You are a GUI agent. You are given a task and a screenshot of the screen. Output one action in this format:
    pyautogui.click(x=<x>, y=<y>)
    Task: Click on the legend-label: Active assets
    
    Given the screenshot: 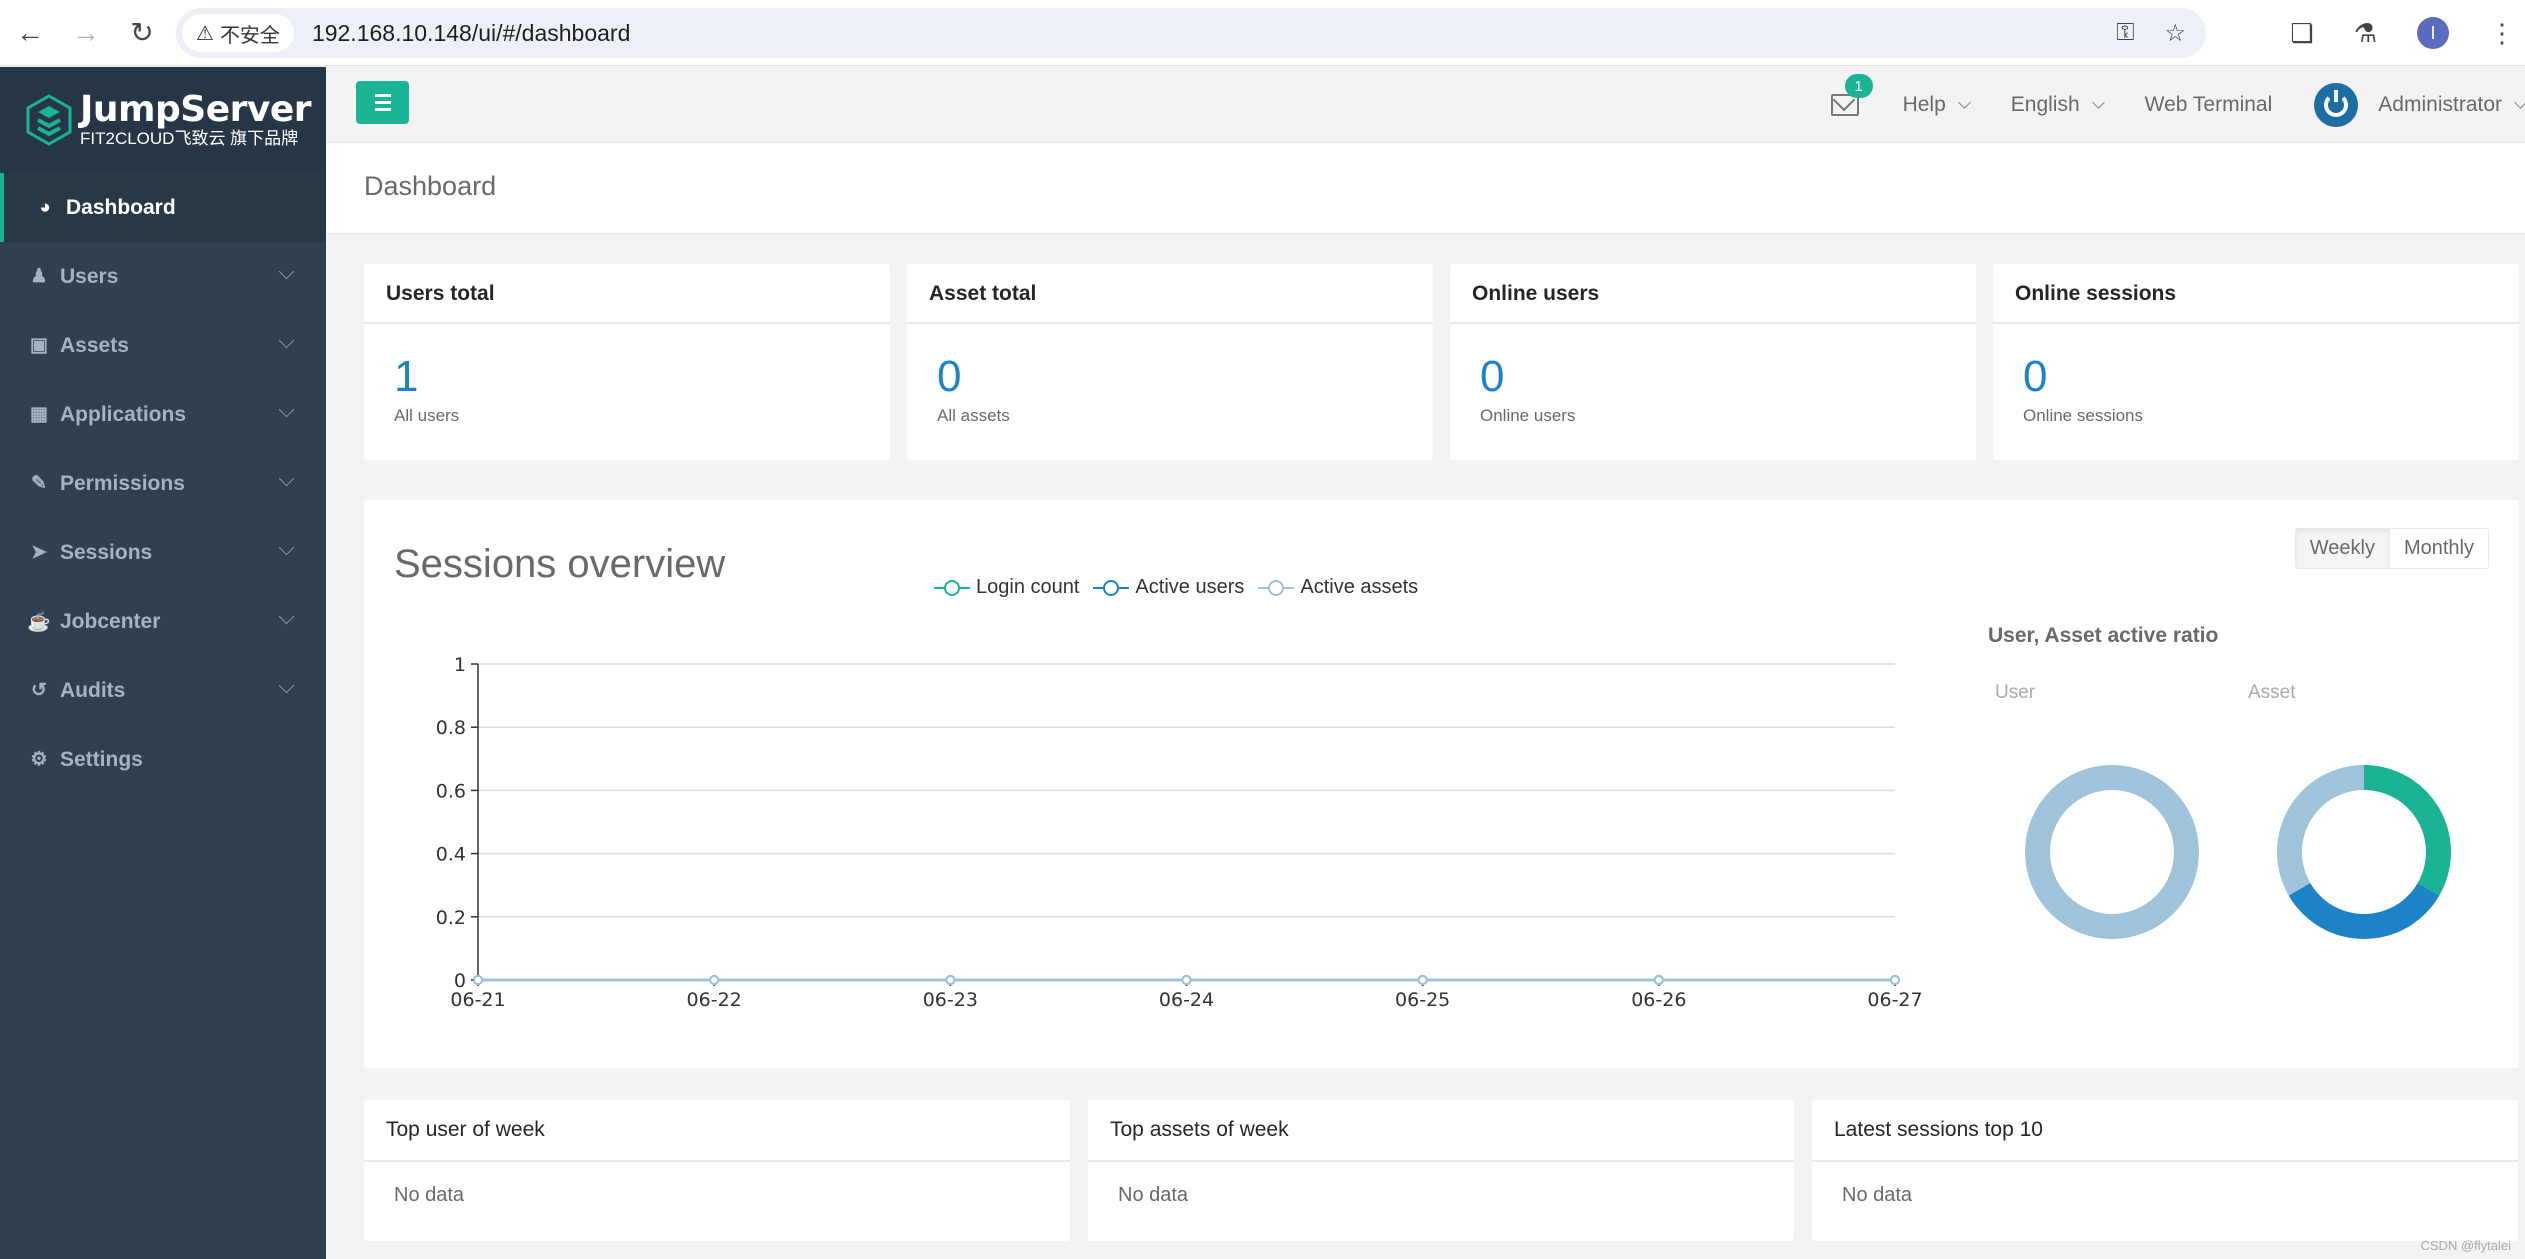 What is the action you would take?
    pyautogui.click(x=1359, y=587)
    